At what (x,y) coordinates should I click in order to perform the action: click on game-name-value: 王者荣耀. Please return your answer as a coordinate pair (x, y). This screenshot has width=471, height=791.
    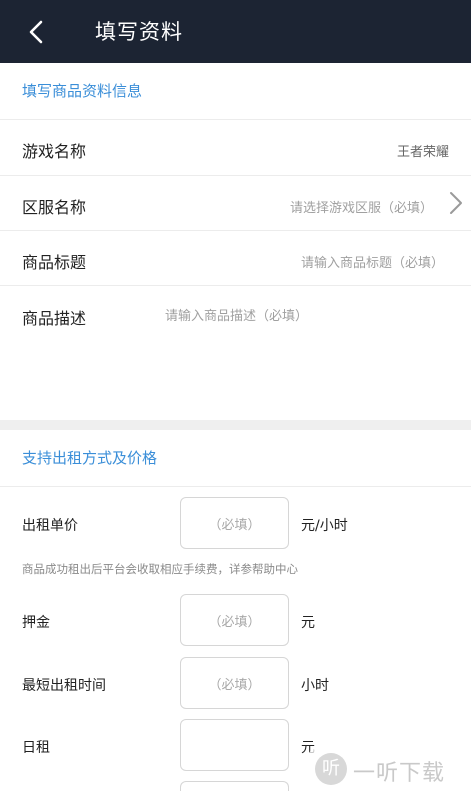
    Looking at the image, I should click on (422, 152).